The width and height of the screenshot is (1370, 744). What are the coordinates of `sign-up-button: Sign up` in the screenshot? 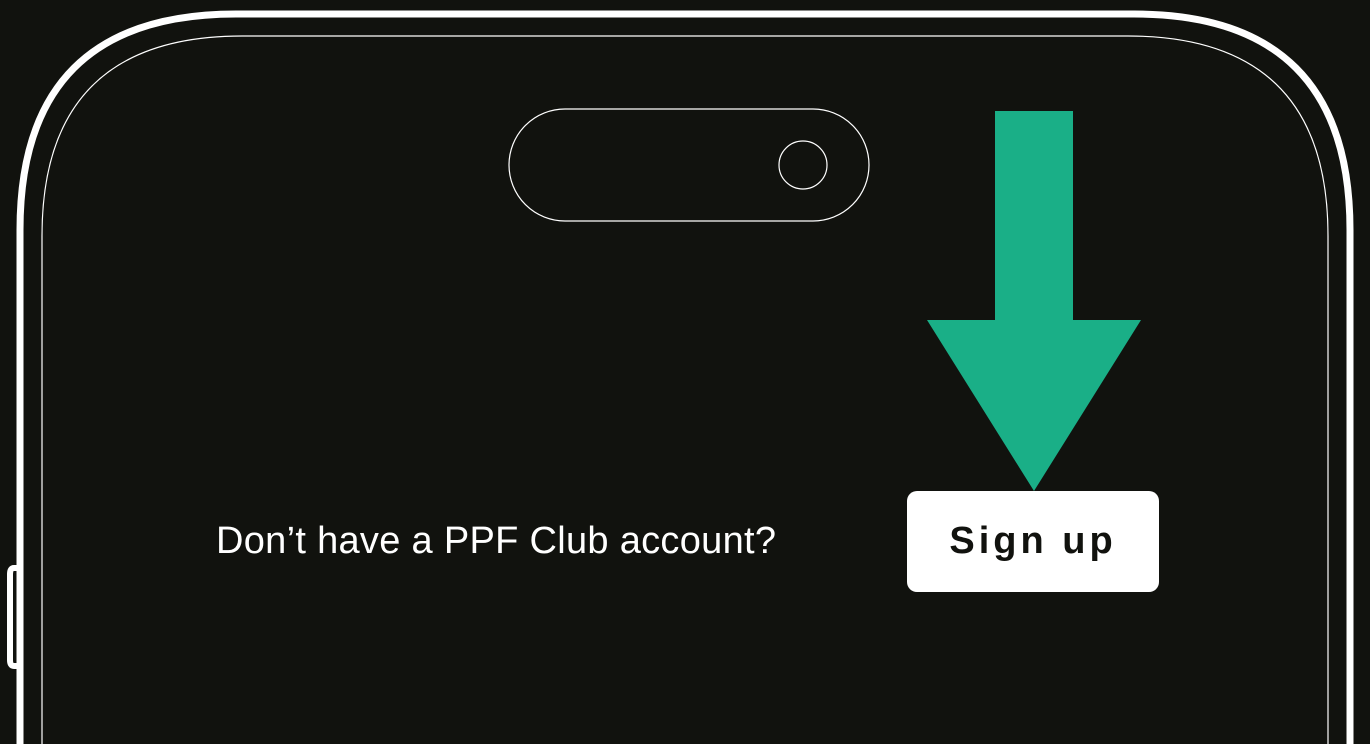 It's located at (1033, 541).